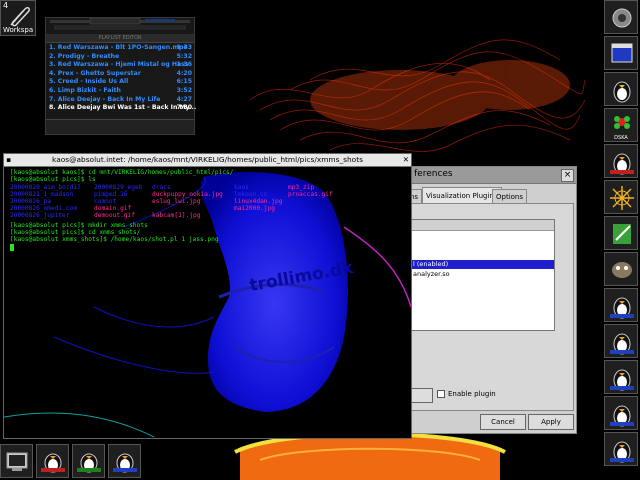 The width and height of the screenshot is (640, 480). I want to click on apply-button: Apply, so click(551, 422).